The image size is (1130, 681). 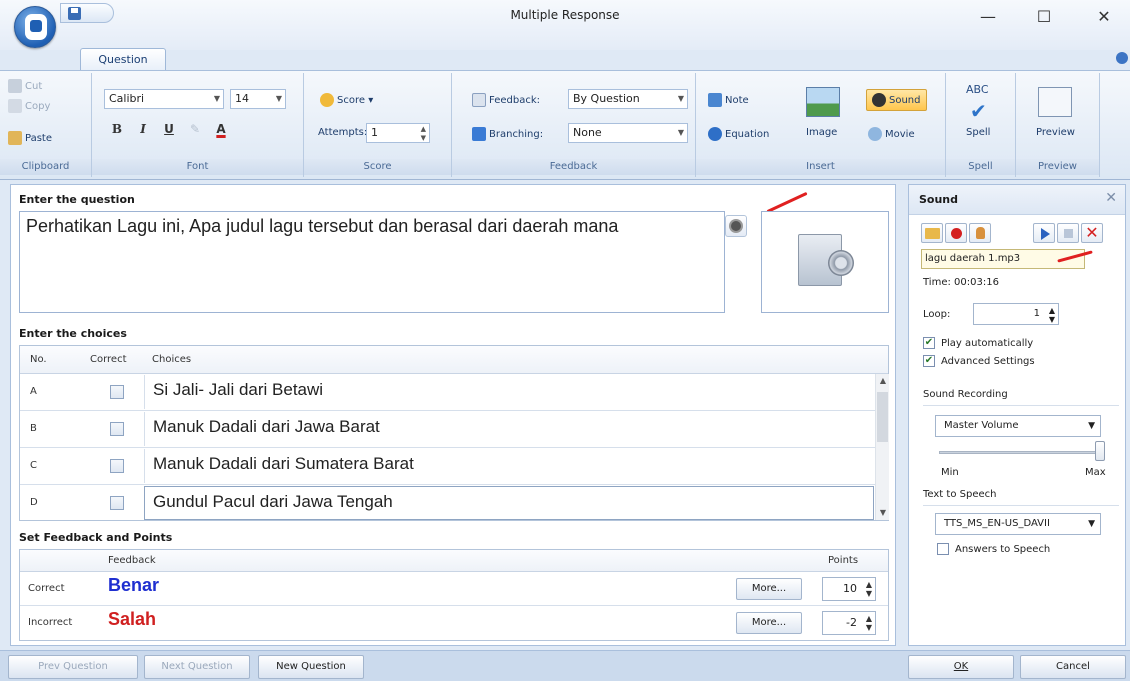 What do you see at coordinates (628, 133) in the screenshot?
I see `branching-select: None ▼` at bounding box center [628, 133].